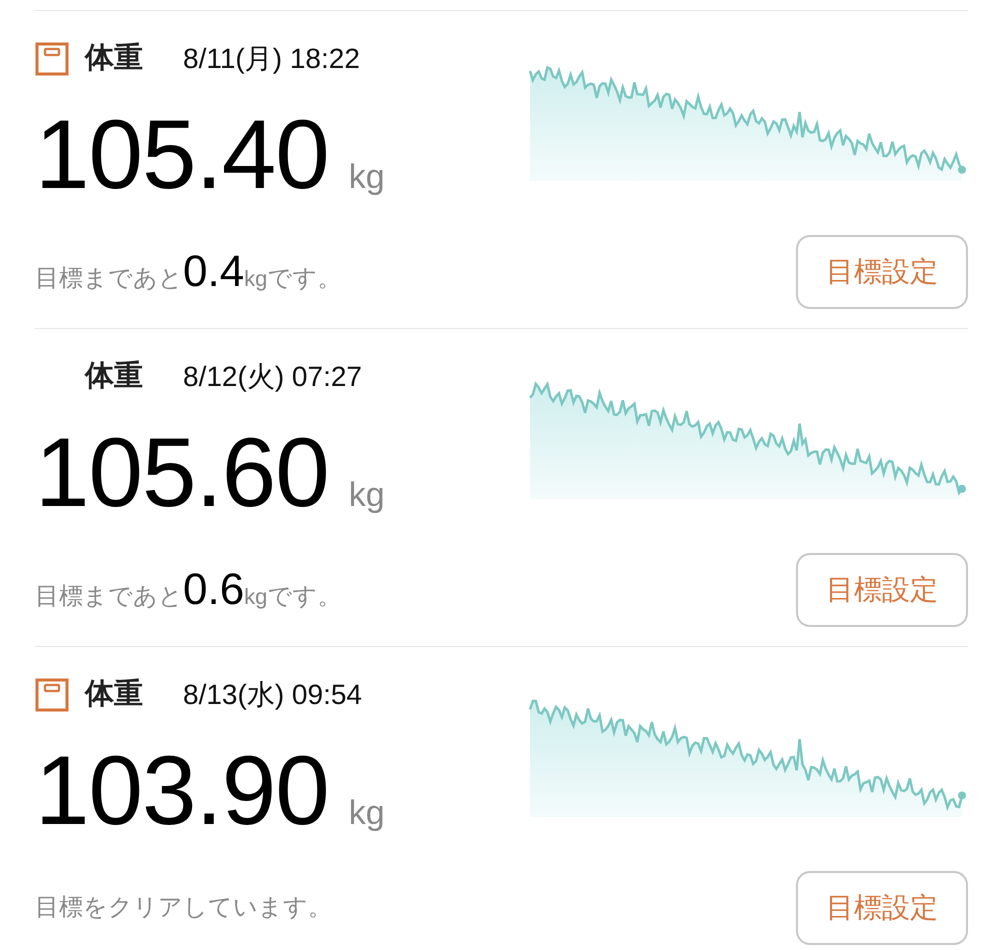  Describe the element at coordinates (272, 695) in the screenshot. I see `entry-datetime: 8/13(水) 09:54` at that location.